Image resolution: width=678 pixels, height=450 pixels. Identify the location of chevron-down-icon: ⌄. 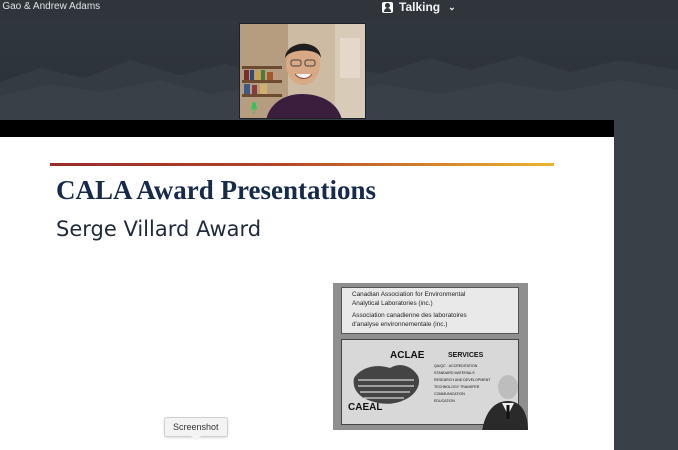
(452, 6).